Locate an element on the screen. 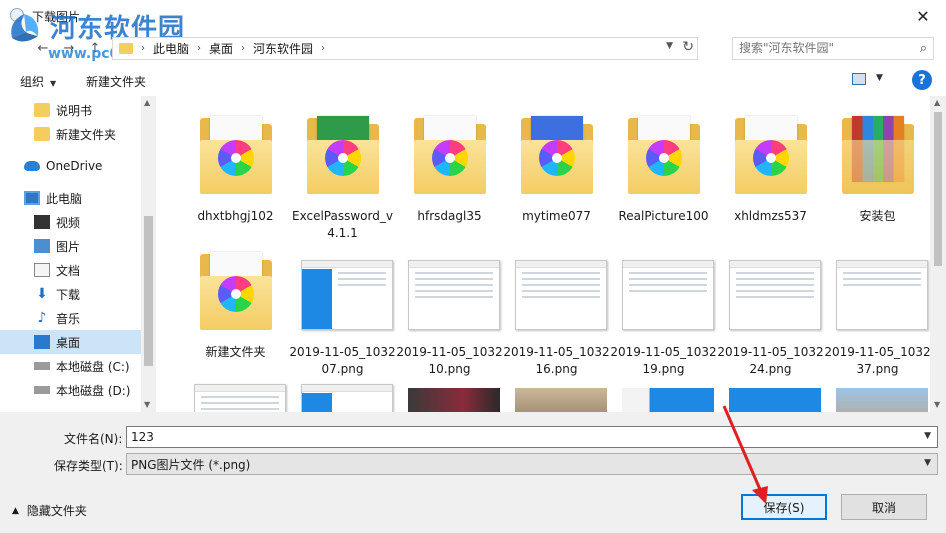  file-item: 2019-11-05_103219.png is located at coordinates (663, 310).